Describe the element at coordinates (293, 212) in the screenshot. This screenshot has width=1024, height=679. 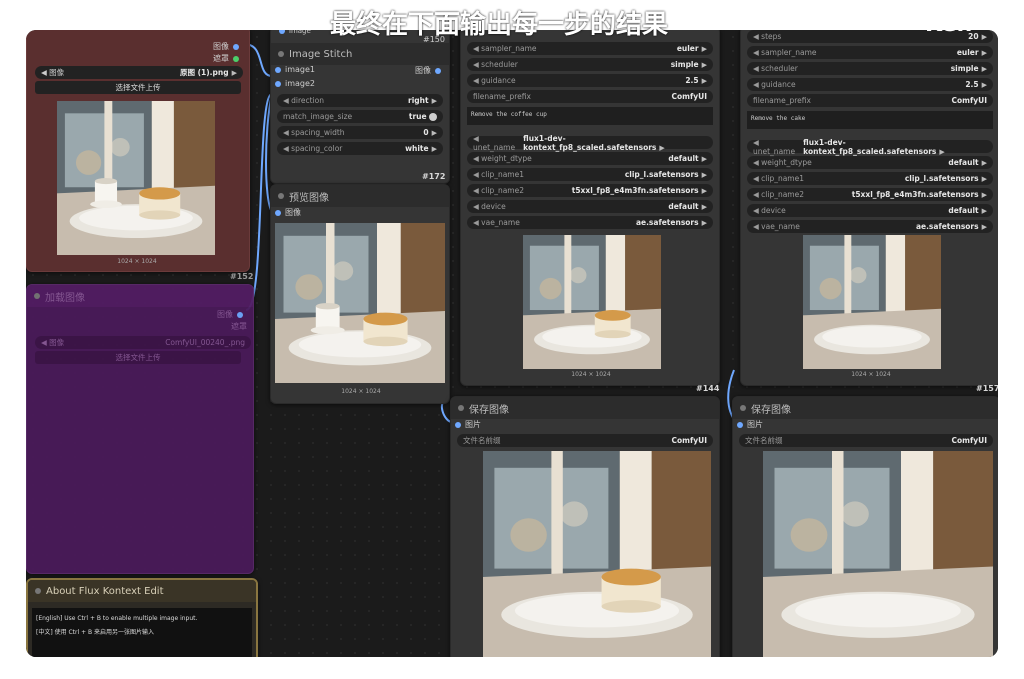
I see `preview-input-label: 图像` at that location.